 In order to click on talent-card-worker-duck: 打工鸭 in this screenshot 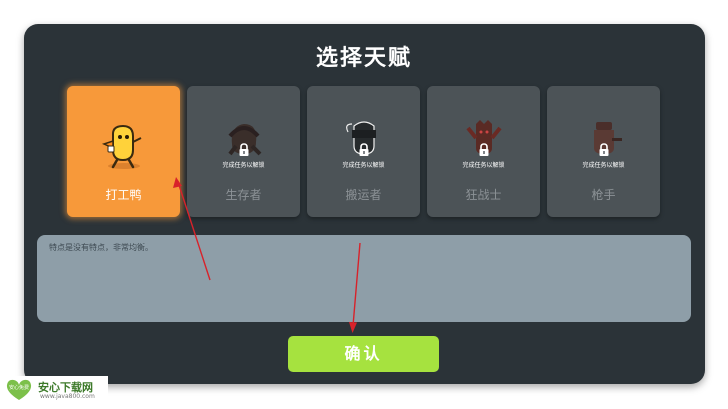, I will do `click(123, 151)`.